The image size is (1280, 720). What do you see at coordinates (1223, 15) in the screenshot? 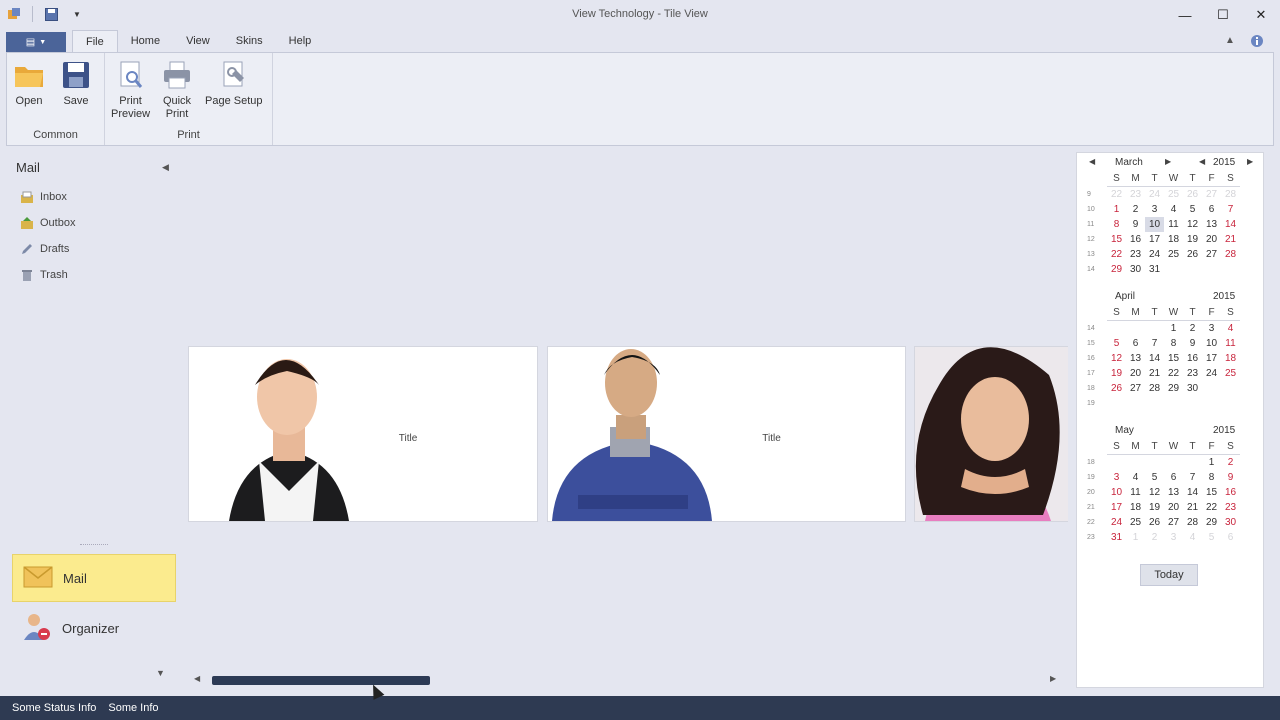
I see `maximize-button: ☐` at bounding box center [1223, 15].